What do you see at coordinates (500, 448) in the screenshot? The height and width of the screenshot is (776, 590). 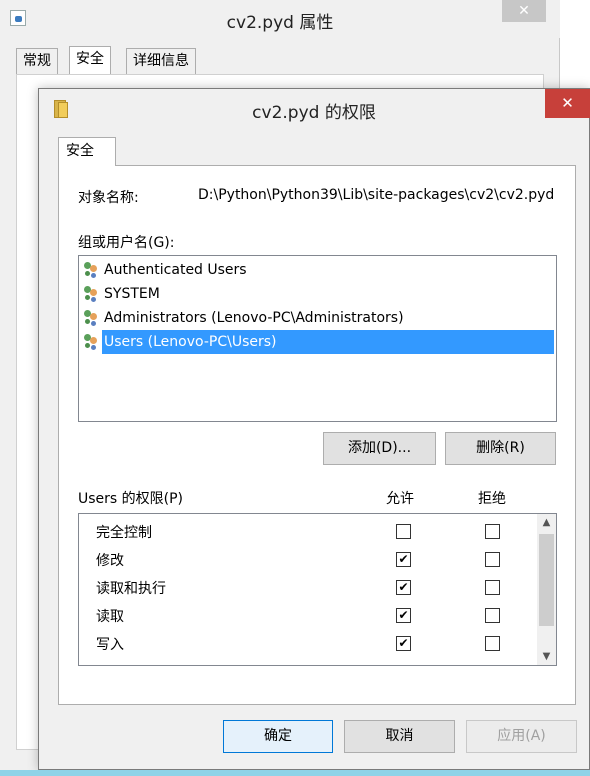 I see `remove-button: 删除(R)` at bounding box center [500, 448].